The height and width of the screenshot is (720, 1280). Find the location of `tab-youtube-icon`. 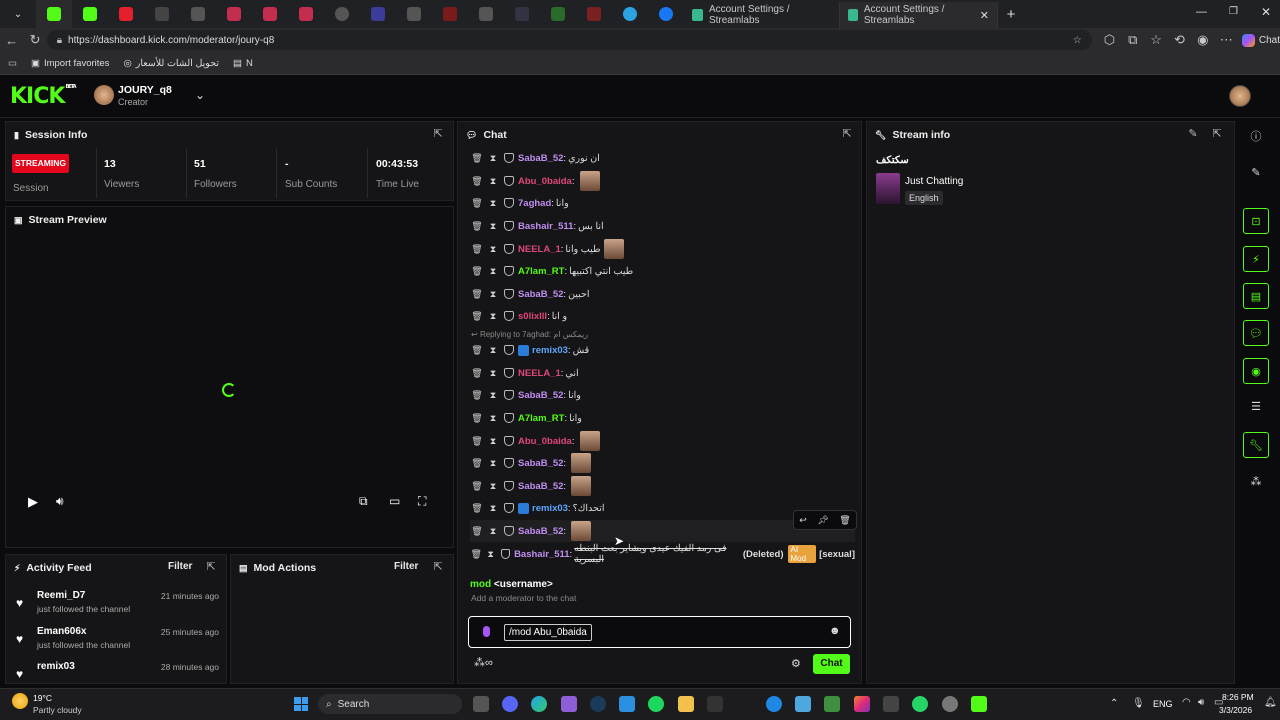

tab-youtube-icon is located at coordinates (126, 14).